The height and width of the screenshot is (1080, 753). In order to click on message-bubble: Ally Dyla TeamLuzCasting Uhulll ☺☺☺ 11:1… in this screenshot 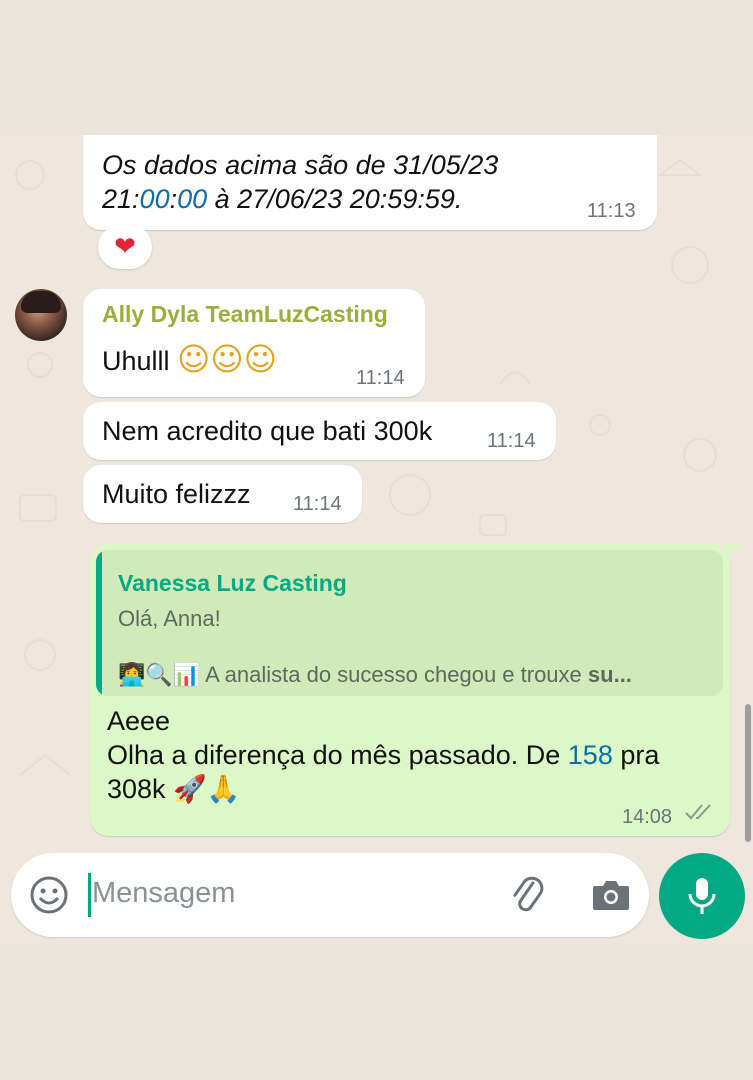, I will do `click(254, 343)`.